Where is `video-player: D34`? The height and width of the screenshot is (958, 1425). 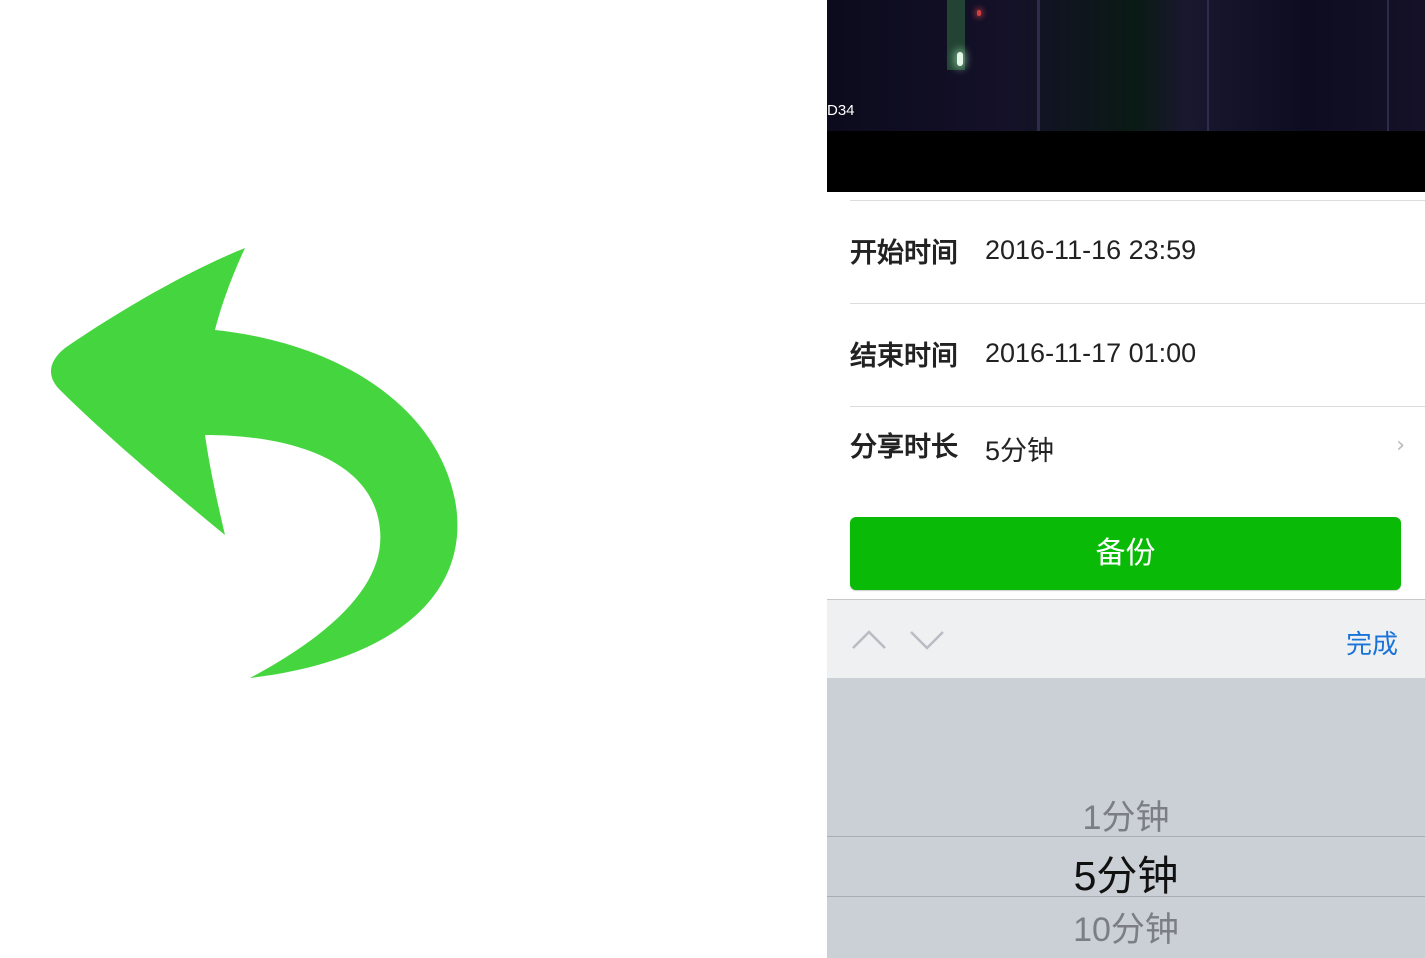
video-player: D34 is located at coordinates (1126, 96).